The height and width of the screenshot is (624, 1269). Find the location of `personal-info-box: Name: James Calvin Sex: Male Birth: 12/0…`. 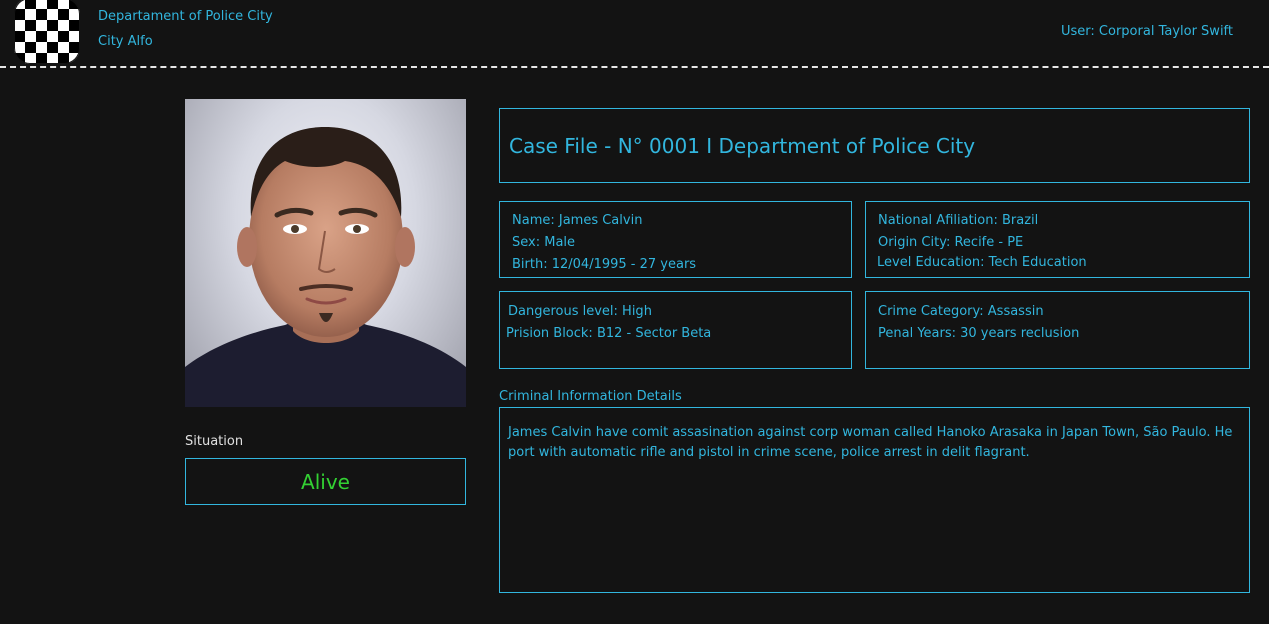

personal-info-box: Name: James Calvin Sex: Male Birth: 12/0… is located at coordinates (675, 239).